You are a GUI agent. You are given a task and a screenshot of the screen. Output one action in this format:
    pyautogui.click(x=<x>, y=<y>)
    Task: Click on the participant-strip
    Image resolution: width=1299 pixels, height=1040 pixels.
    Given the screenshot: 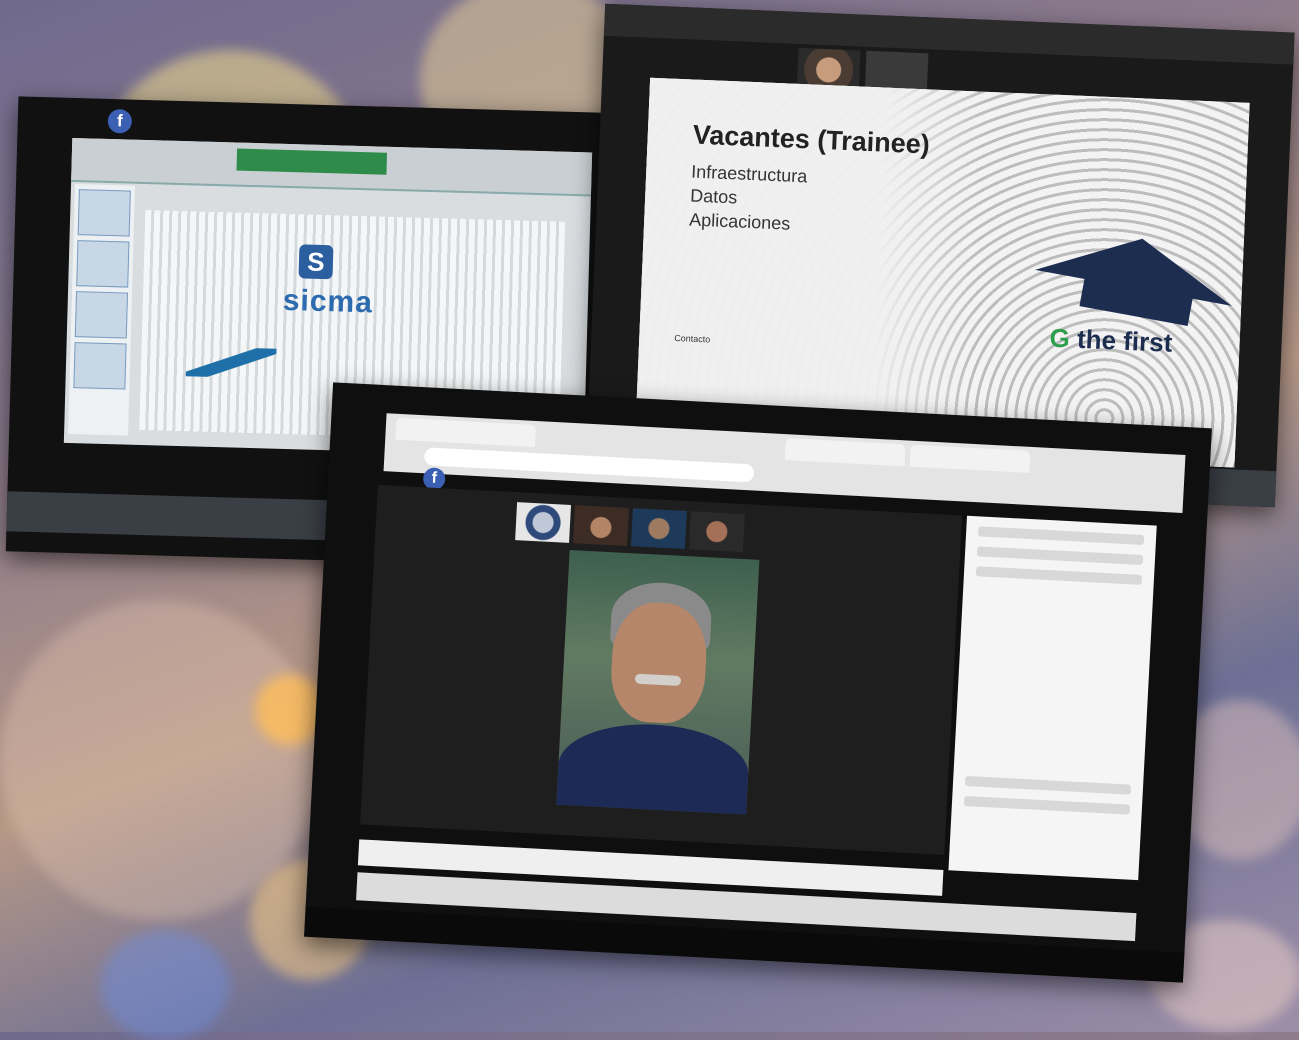 What is the action you would take?
    pyautogui.click(x=630, y=527)
    